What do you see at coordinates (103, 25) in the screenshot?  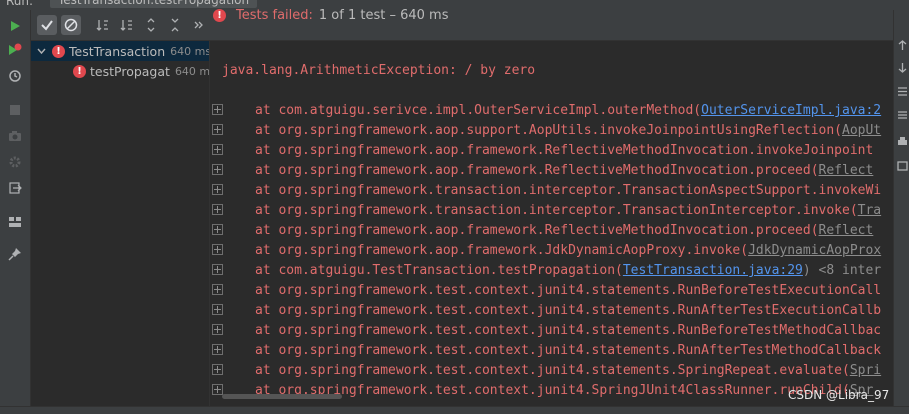 I see `sort-alphabetically-icon` at bounding box center [103, 25].